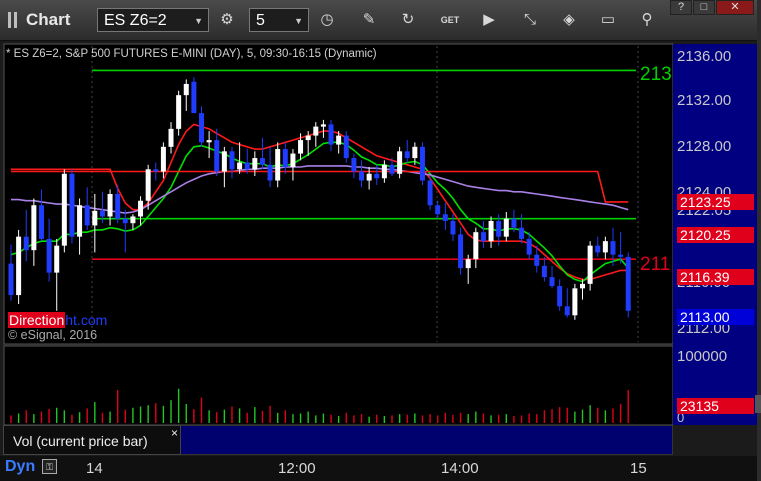  I want to click on price-tick: 2128.00, so click(704, 146).